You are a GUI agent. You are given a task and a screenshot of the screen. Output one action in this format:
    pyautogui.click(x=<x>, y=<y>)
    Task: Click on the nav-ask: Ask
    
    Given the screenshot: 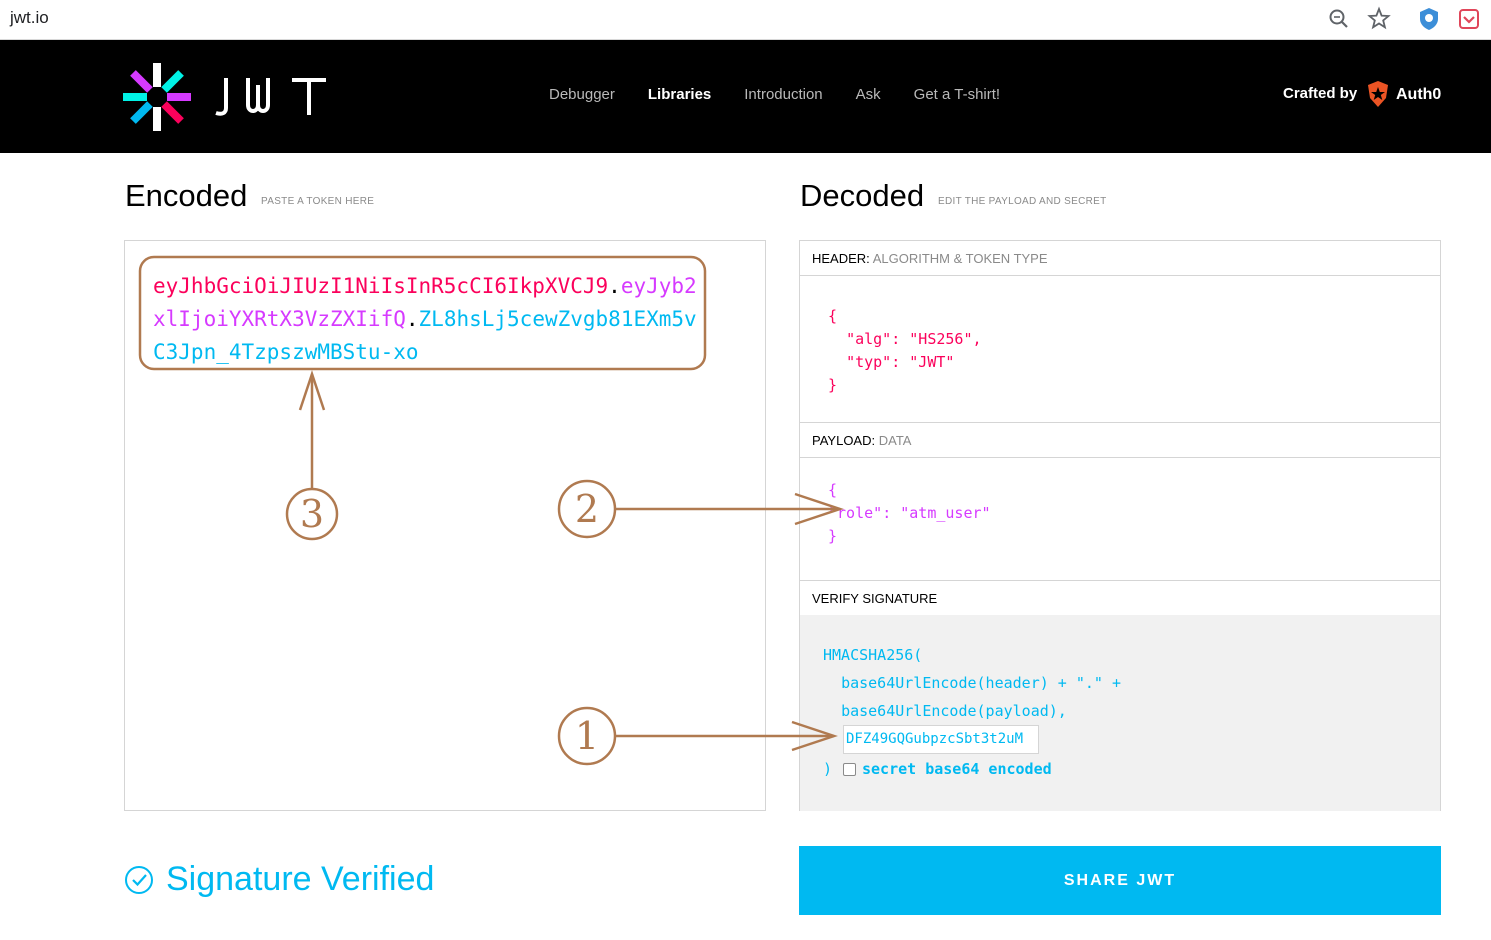 What is the action you would take?
    pyautogui.click(x=868, y=94)
    